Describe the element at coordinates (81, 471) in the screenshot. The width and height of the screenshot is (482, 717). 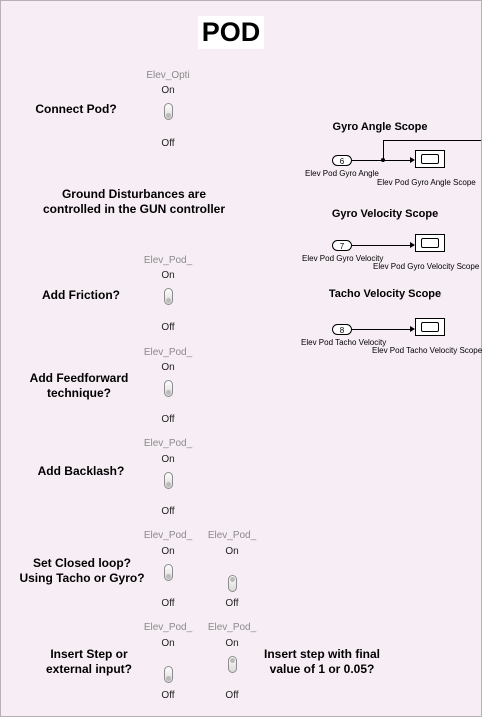
I see `add-backlash-label: Add Backlash?` at that location.